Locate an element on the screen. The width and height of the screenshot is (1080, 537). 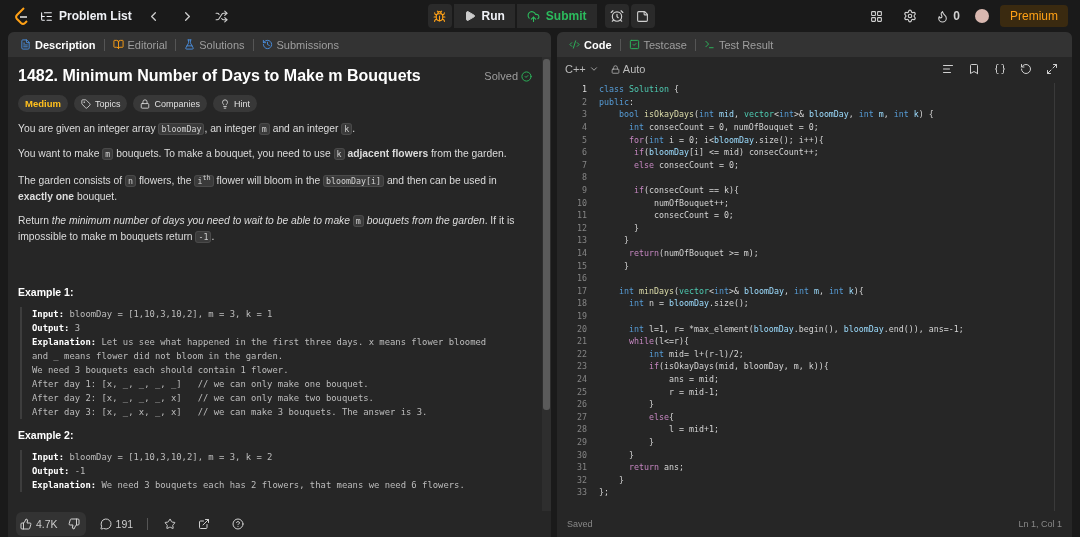
line-number: 32 is located at coordinates (582, 479).